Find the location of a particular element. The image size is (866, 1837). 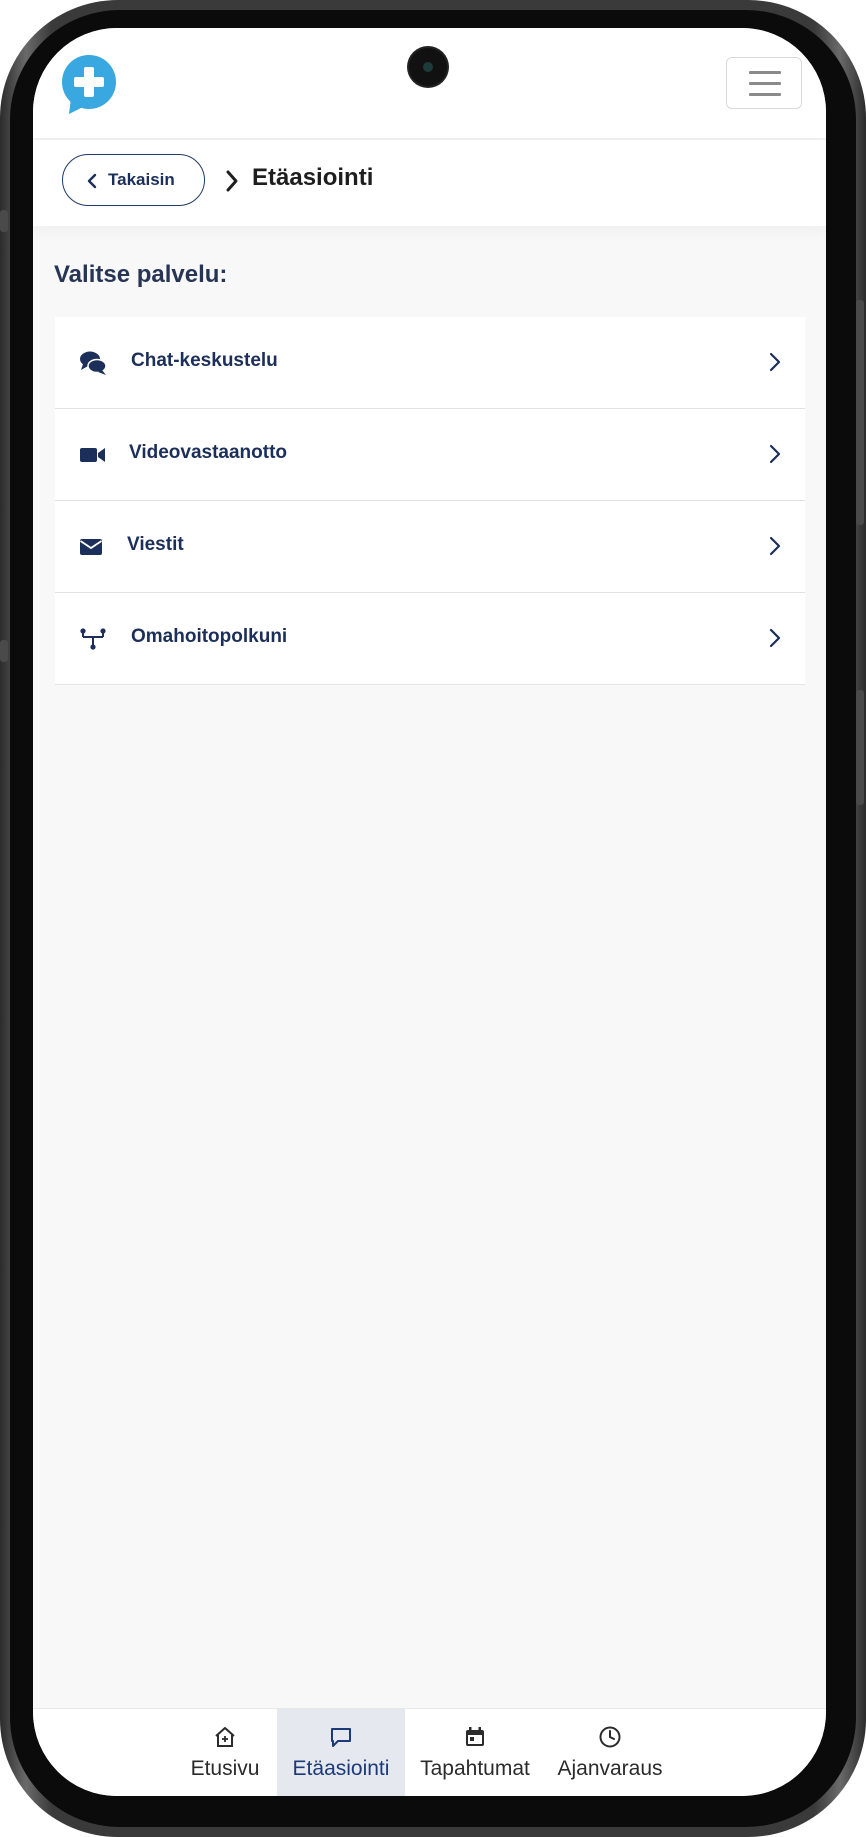

nav-item-remote: Etäasiointi is located at coordinates (341, 1752).